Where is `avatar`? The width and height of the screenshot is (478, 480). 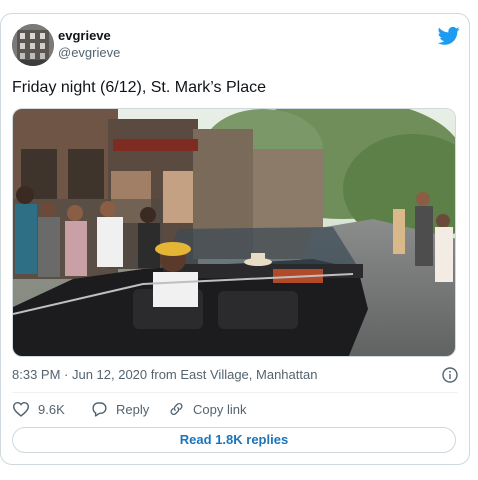 avatar is located at coordinates (33, 45).